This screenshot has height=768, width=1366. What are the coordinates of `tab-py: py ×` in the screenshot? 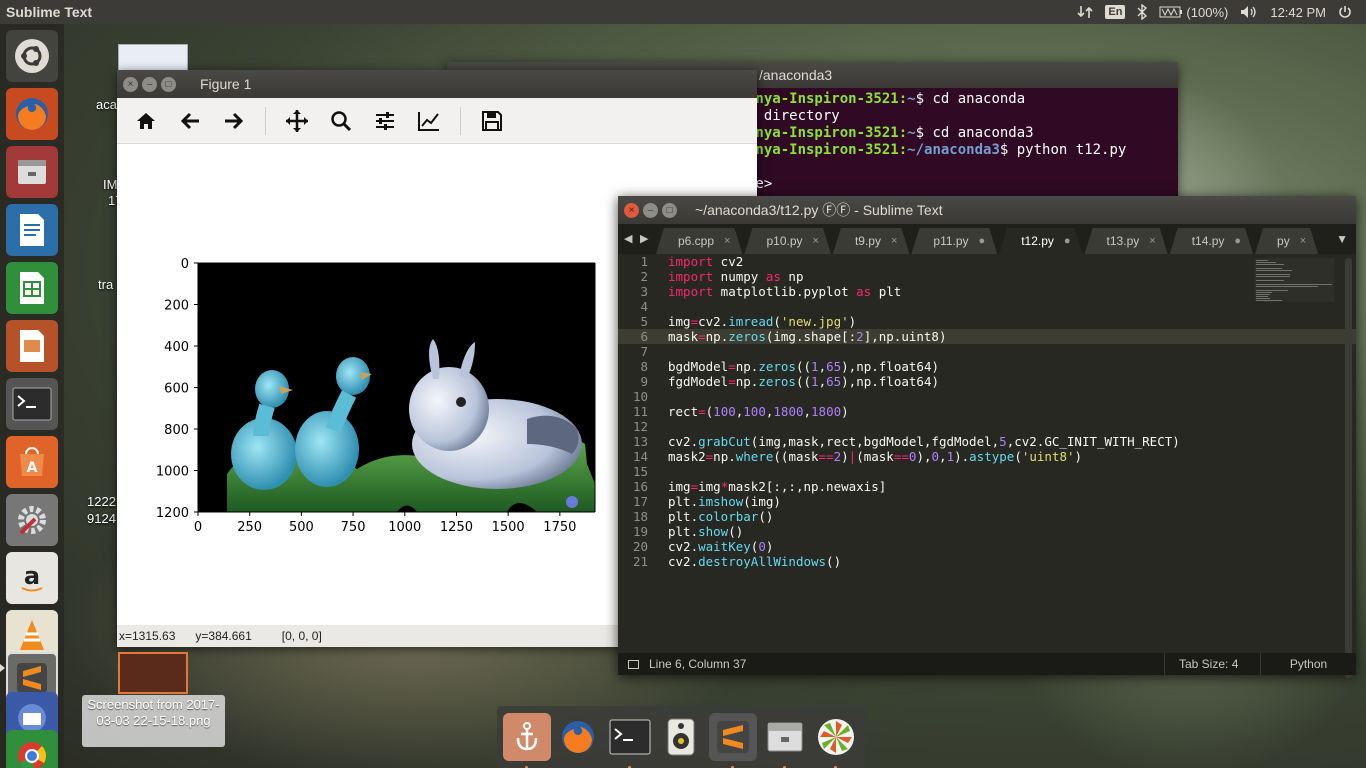 It's located at (1286, 241).